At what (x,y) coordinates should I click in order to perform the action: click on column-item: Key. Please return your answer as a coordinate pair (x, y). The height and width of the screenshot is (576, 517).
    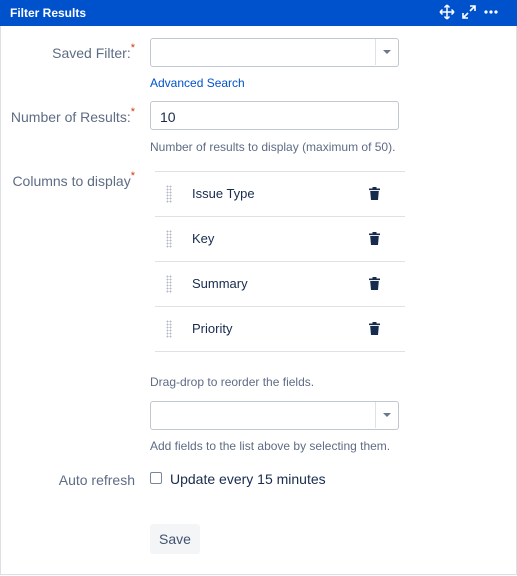
    Looking at the image, I should click on (280, 239).